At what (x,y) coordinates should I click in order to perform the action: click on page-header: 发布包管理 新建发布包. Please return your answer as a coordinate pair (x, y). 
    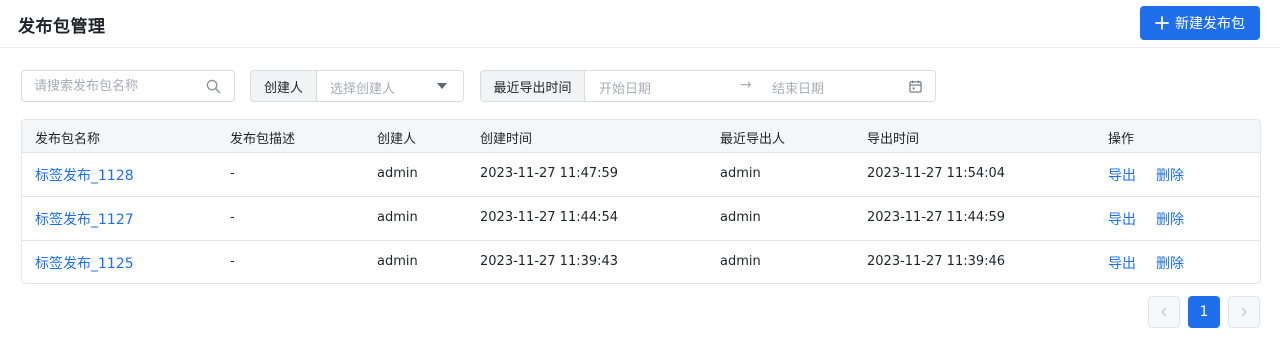
    Looking at the image, I should click on (640, 24).